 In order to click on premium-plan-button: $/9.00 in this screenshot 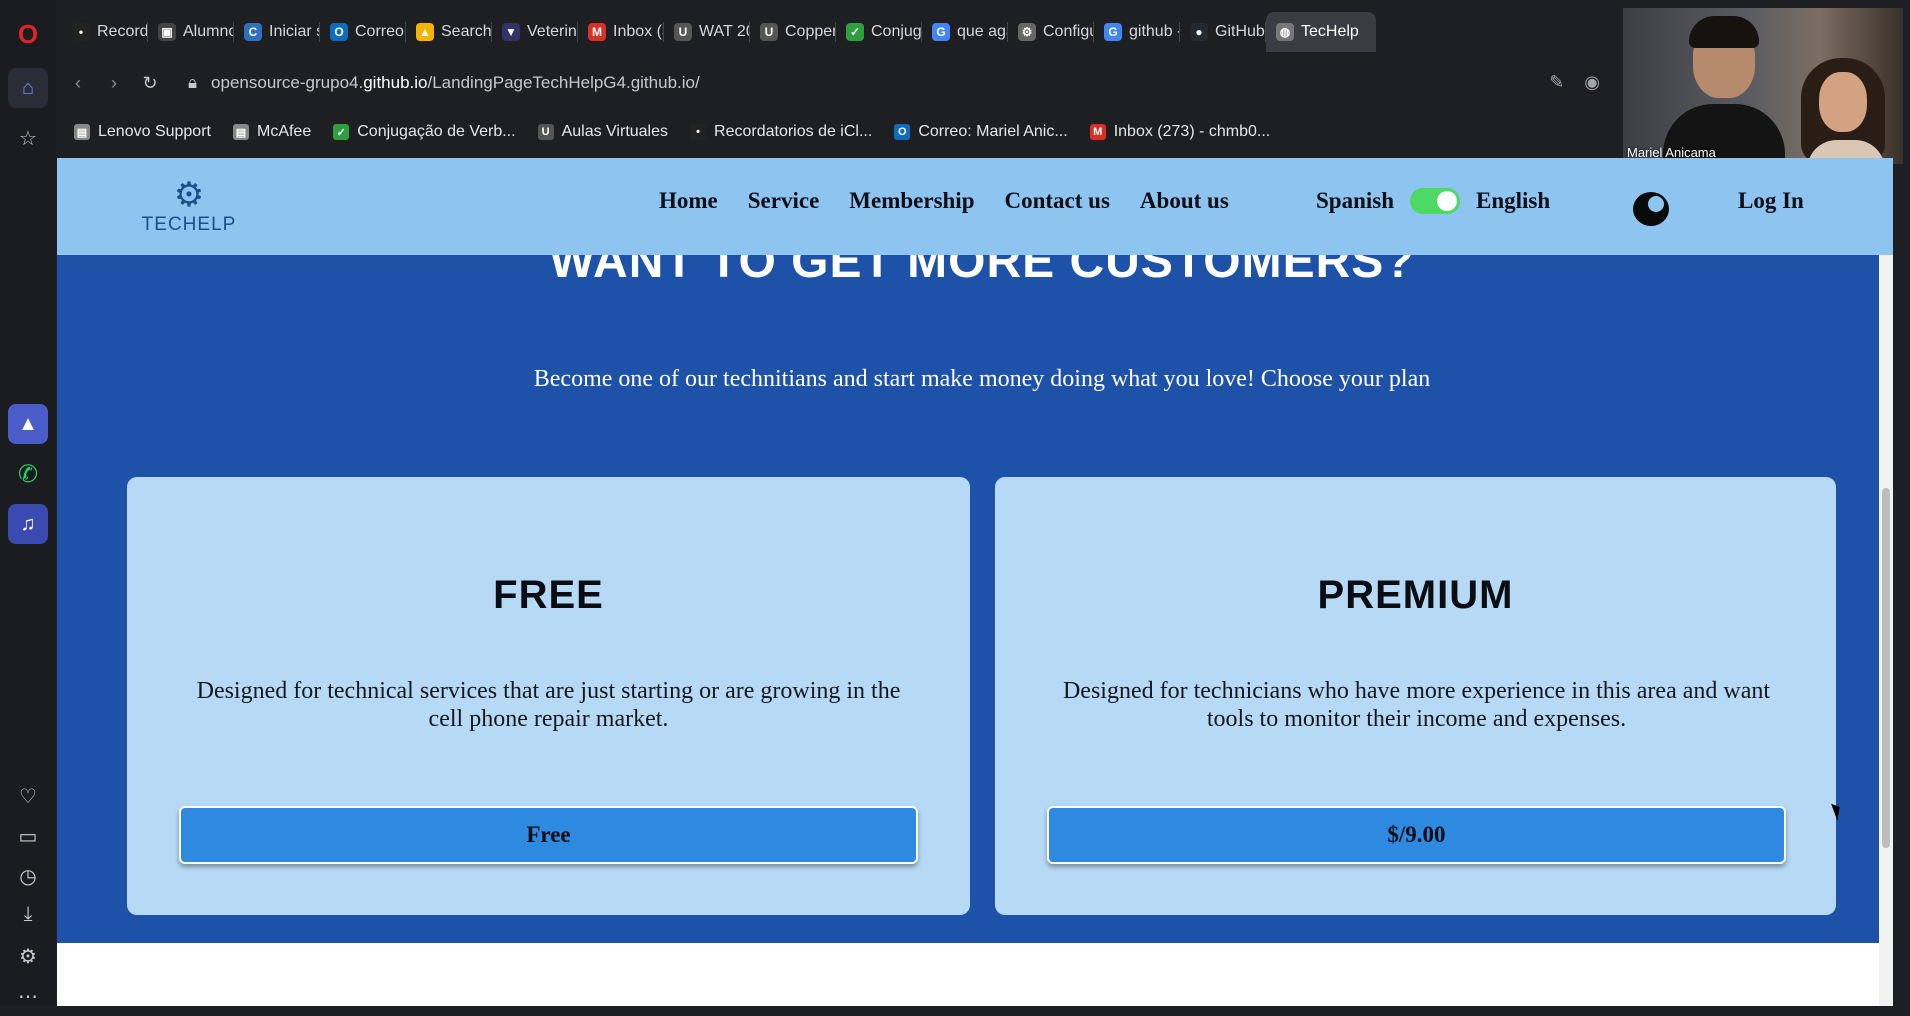, I will do `click(1416, 835)`.